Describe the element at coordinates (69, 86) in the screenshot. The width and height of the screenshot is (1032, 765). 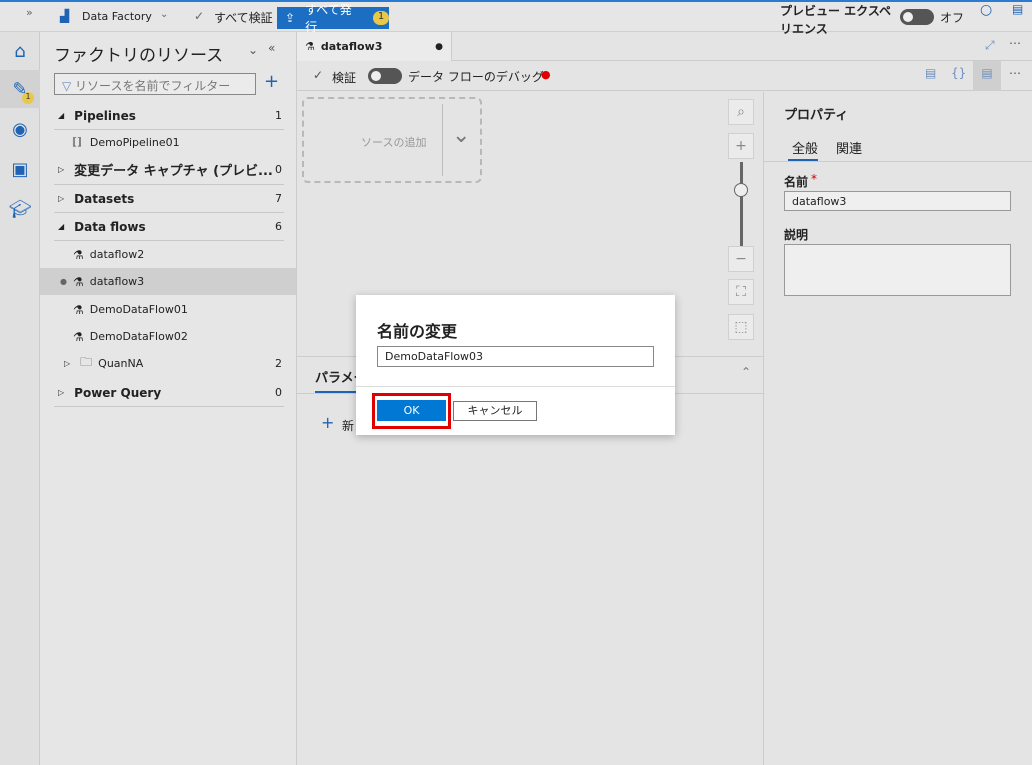
I see `filter-icon: ▽` at that location.